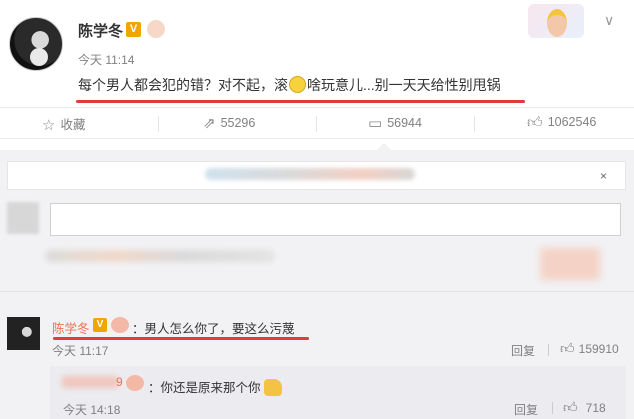 Image resolution: width=634 pixels, height=419 pixels. I want to click on sub-reply-text-wrap: ：你还是原来那个你, so click(215, 386).